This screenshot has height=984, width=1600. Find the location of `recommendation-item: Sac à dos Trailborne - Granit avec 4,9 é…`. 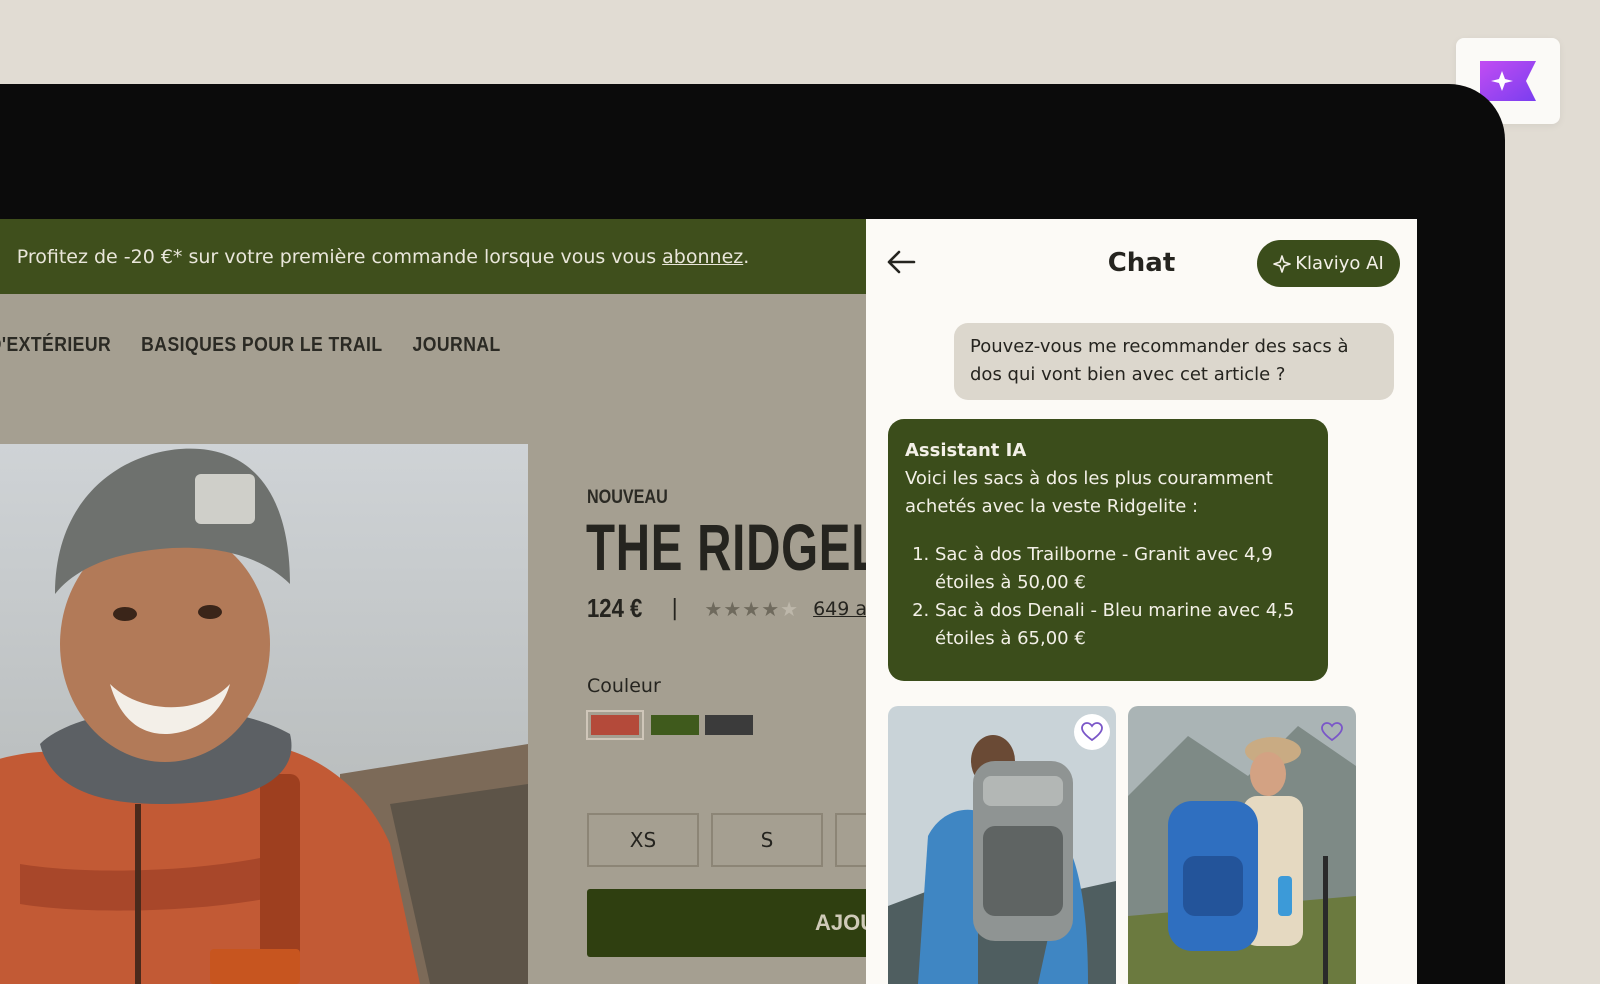

recommendation-item: Sac à dos Trailborne - Granit avec 4,9 é… is located at coordinates (1123, 569).